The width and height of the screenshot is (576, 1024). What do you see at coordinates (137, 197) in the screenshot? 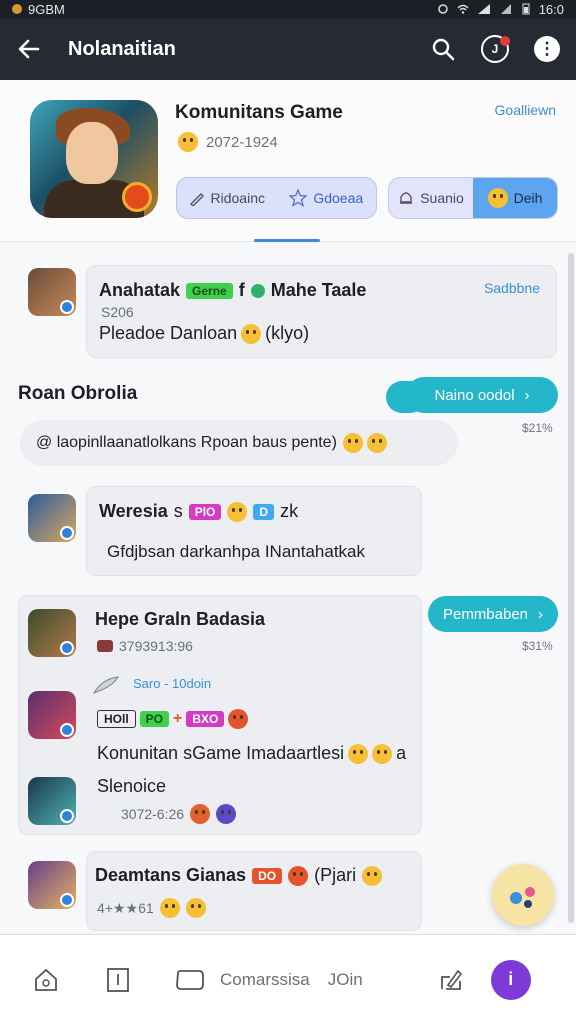
I see `rank-badge-icon` at bounding box center [137, 197].